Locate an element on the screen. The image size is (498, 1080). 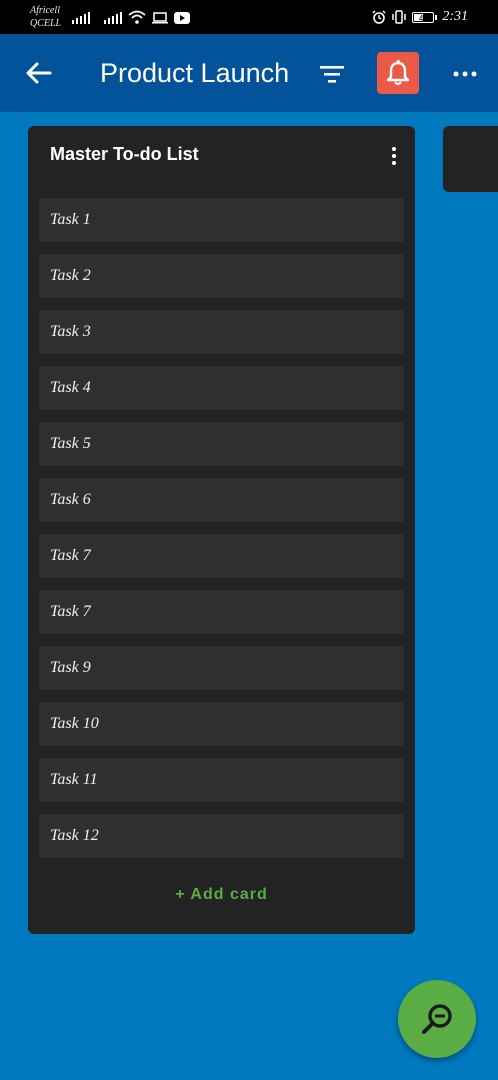
more-horizontal-icon is located at coordinates (465, 74).